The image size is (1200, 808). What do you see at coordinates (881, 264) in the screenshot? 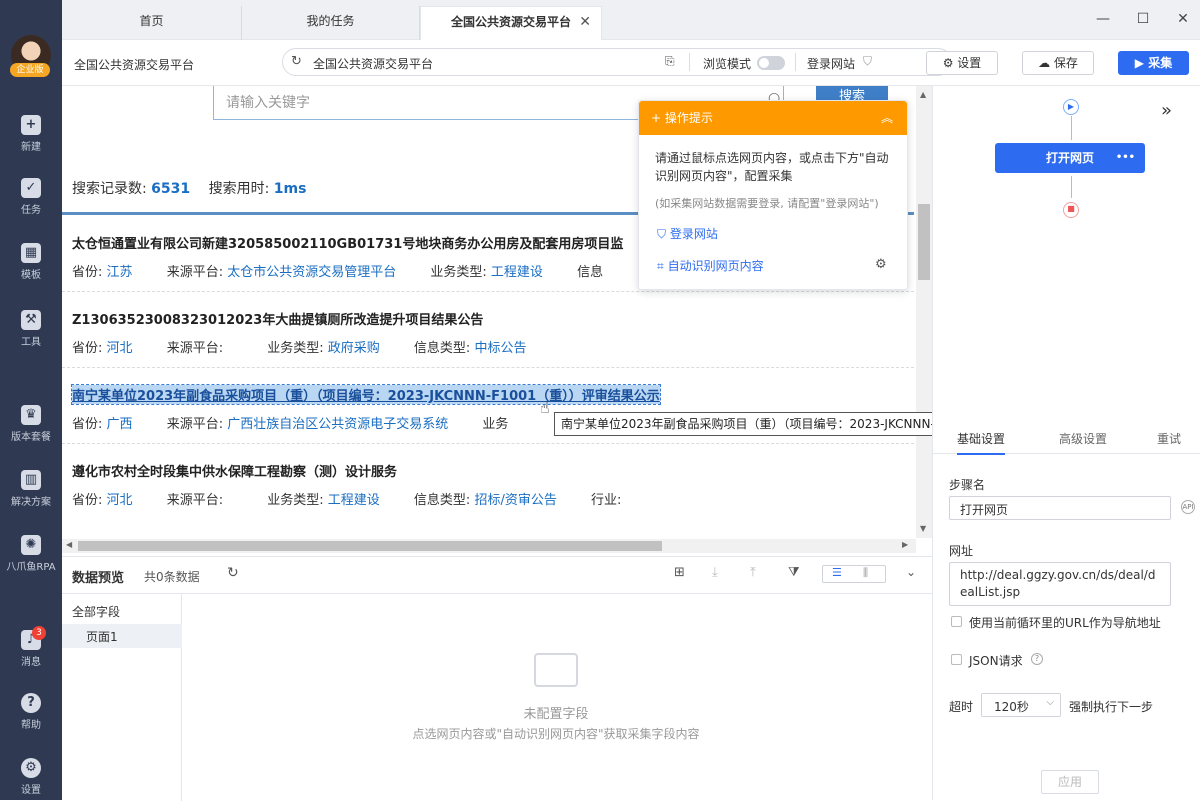
I see `gear-icon: ⚙` at bounding box center [881, 264].